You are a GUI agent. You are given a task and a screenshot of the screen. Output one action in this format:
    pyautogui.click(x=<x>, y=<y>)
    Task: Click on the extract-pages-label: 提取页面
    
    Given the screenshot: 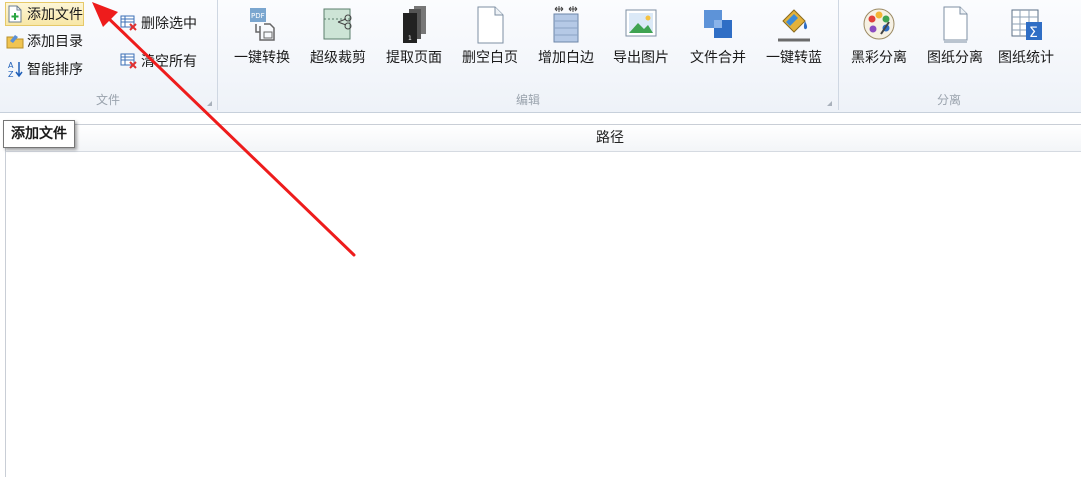 What is the action you would take?
    pyautogui.click(x=414, y=58)
    